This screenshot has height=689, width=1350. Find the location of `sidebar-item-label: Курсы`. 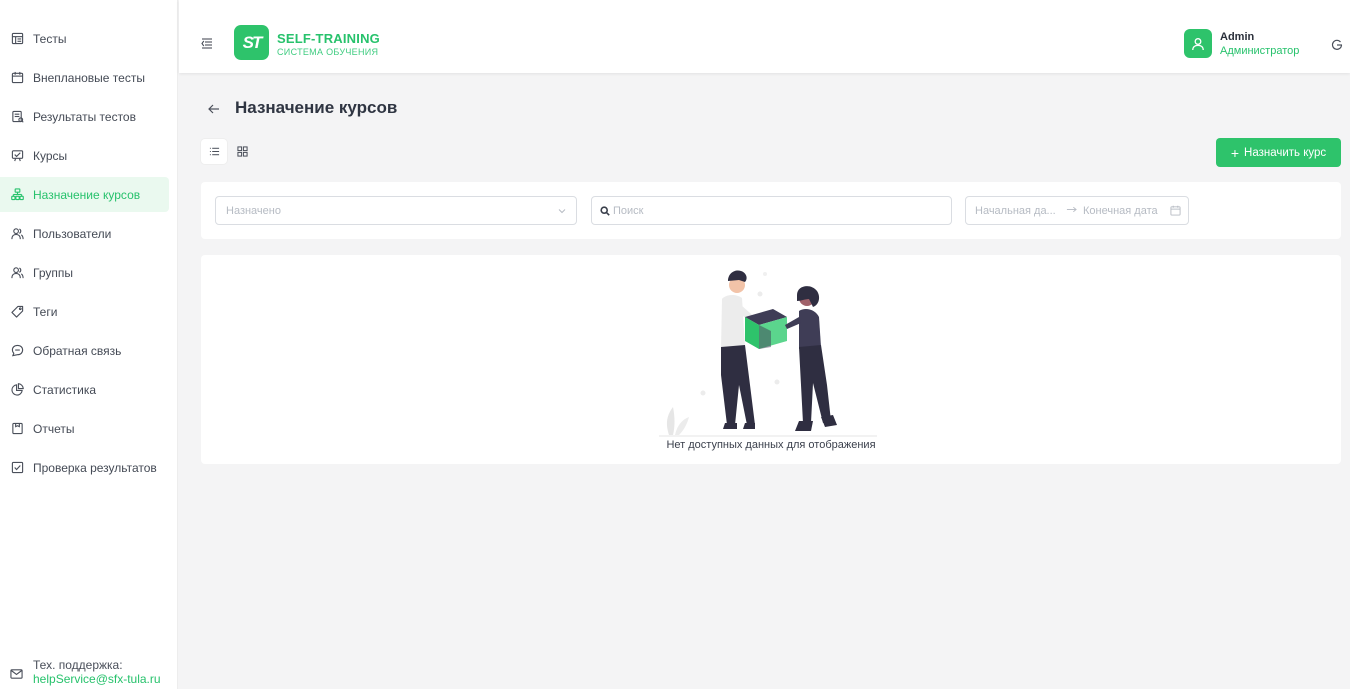

sidebar-item-label: Курсы is located at coordinates (50, 155).